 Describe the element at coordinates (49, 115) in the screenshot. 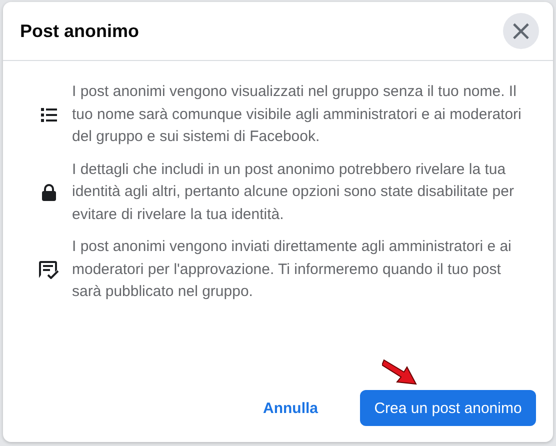

I see `list-icon` at that location.